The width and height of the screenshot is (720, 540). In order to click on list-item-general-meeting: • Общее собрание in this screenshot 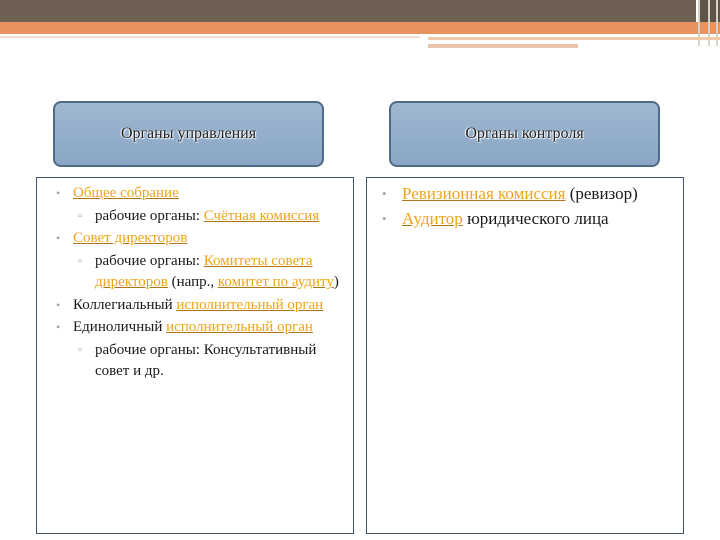, I will do `click(195, 194)`.